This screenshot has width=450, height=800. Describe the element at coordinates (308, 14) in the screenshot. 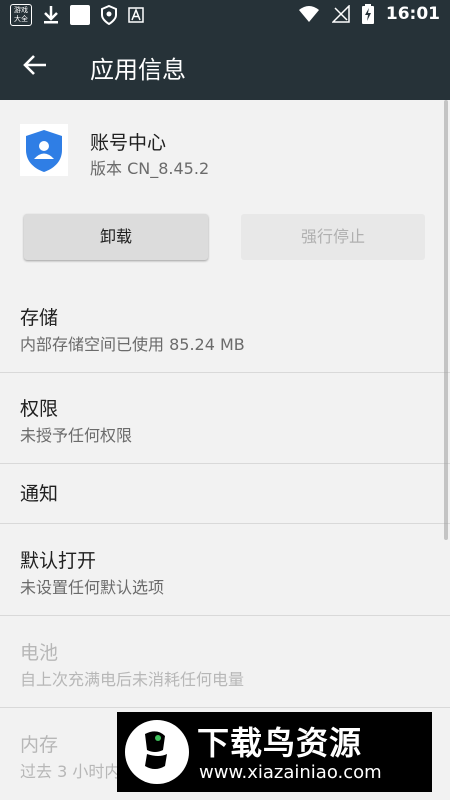

I see `wifi-icon` at that location.